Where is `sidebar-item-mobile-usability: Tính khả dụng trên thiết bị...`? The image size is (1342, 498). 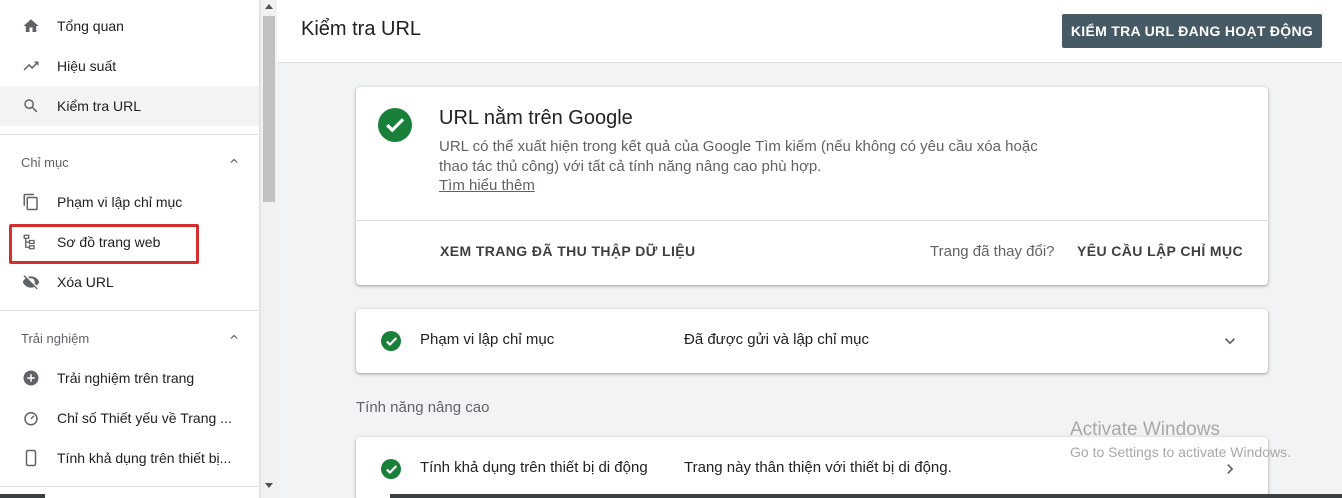
sidebar-item-mobile-usability: Tính khả dụng trên thiết bị... is located at coordinates (129, 458).